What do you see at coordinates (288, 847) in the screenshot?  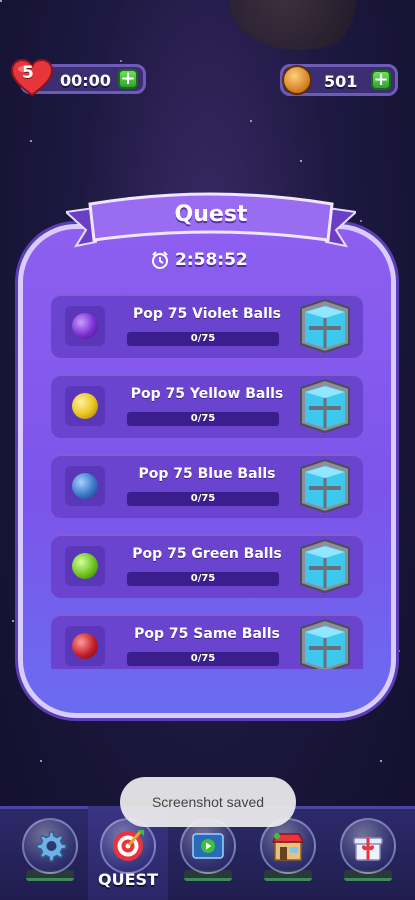 I see `shop-icon` at bounding box center [288, 847].